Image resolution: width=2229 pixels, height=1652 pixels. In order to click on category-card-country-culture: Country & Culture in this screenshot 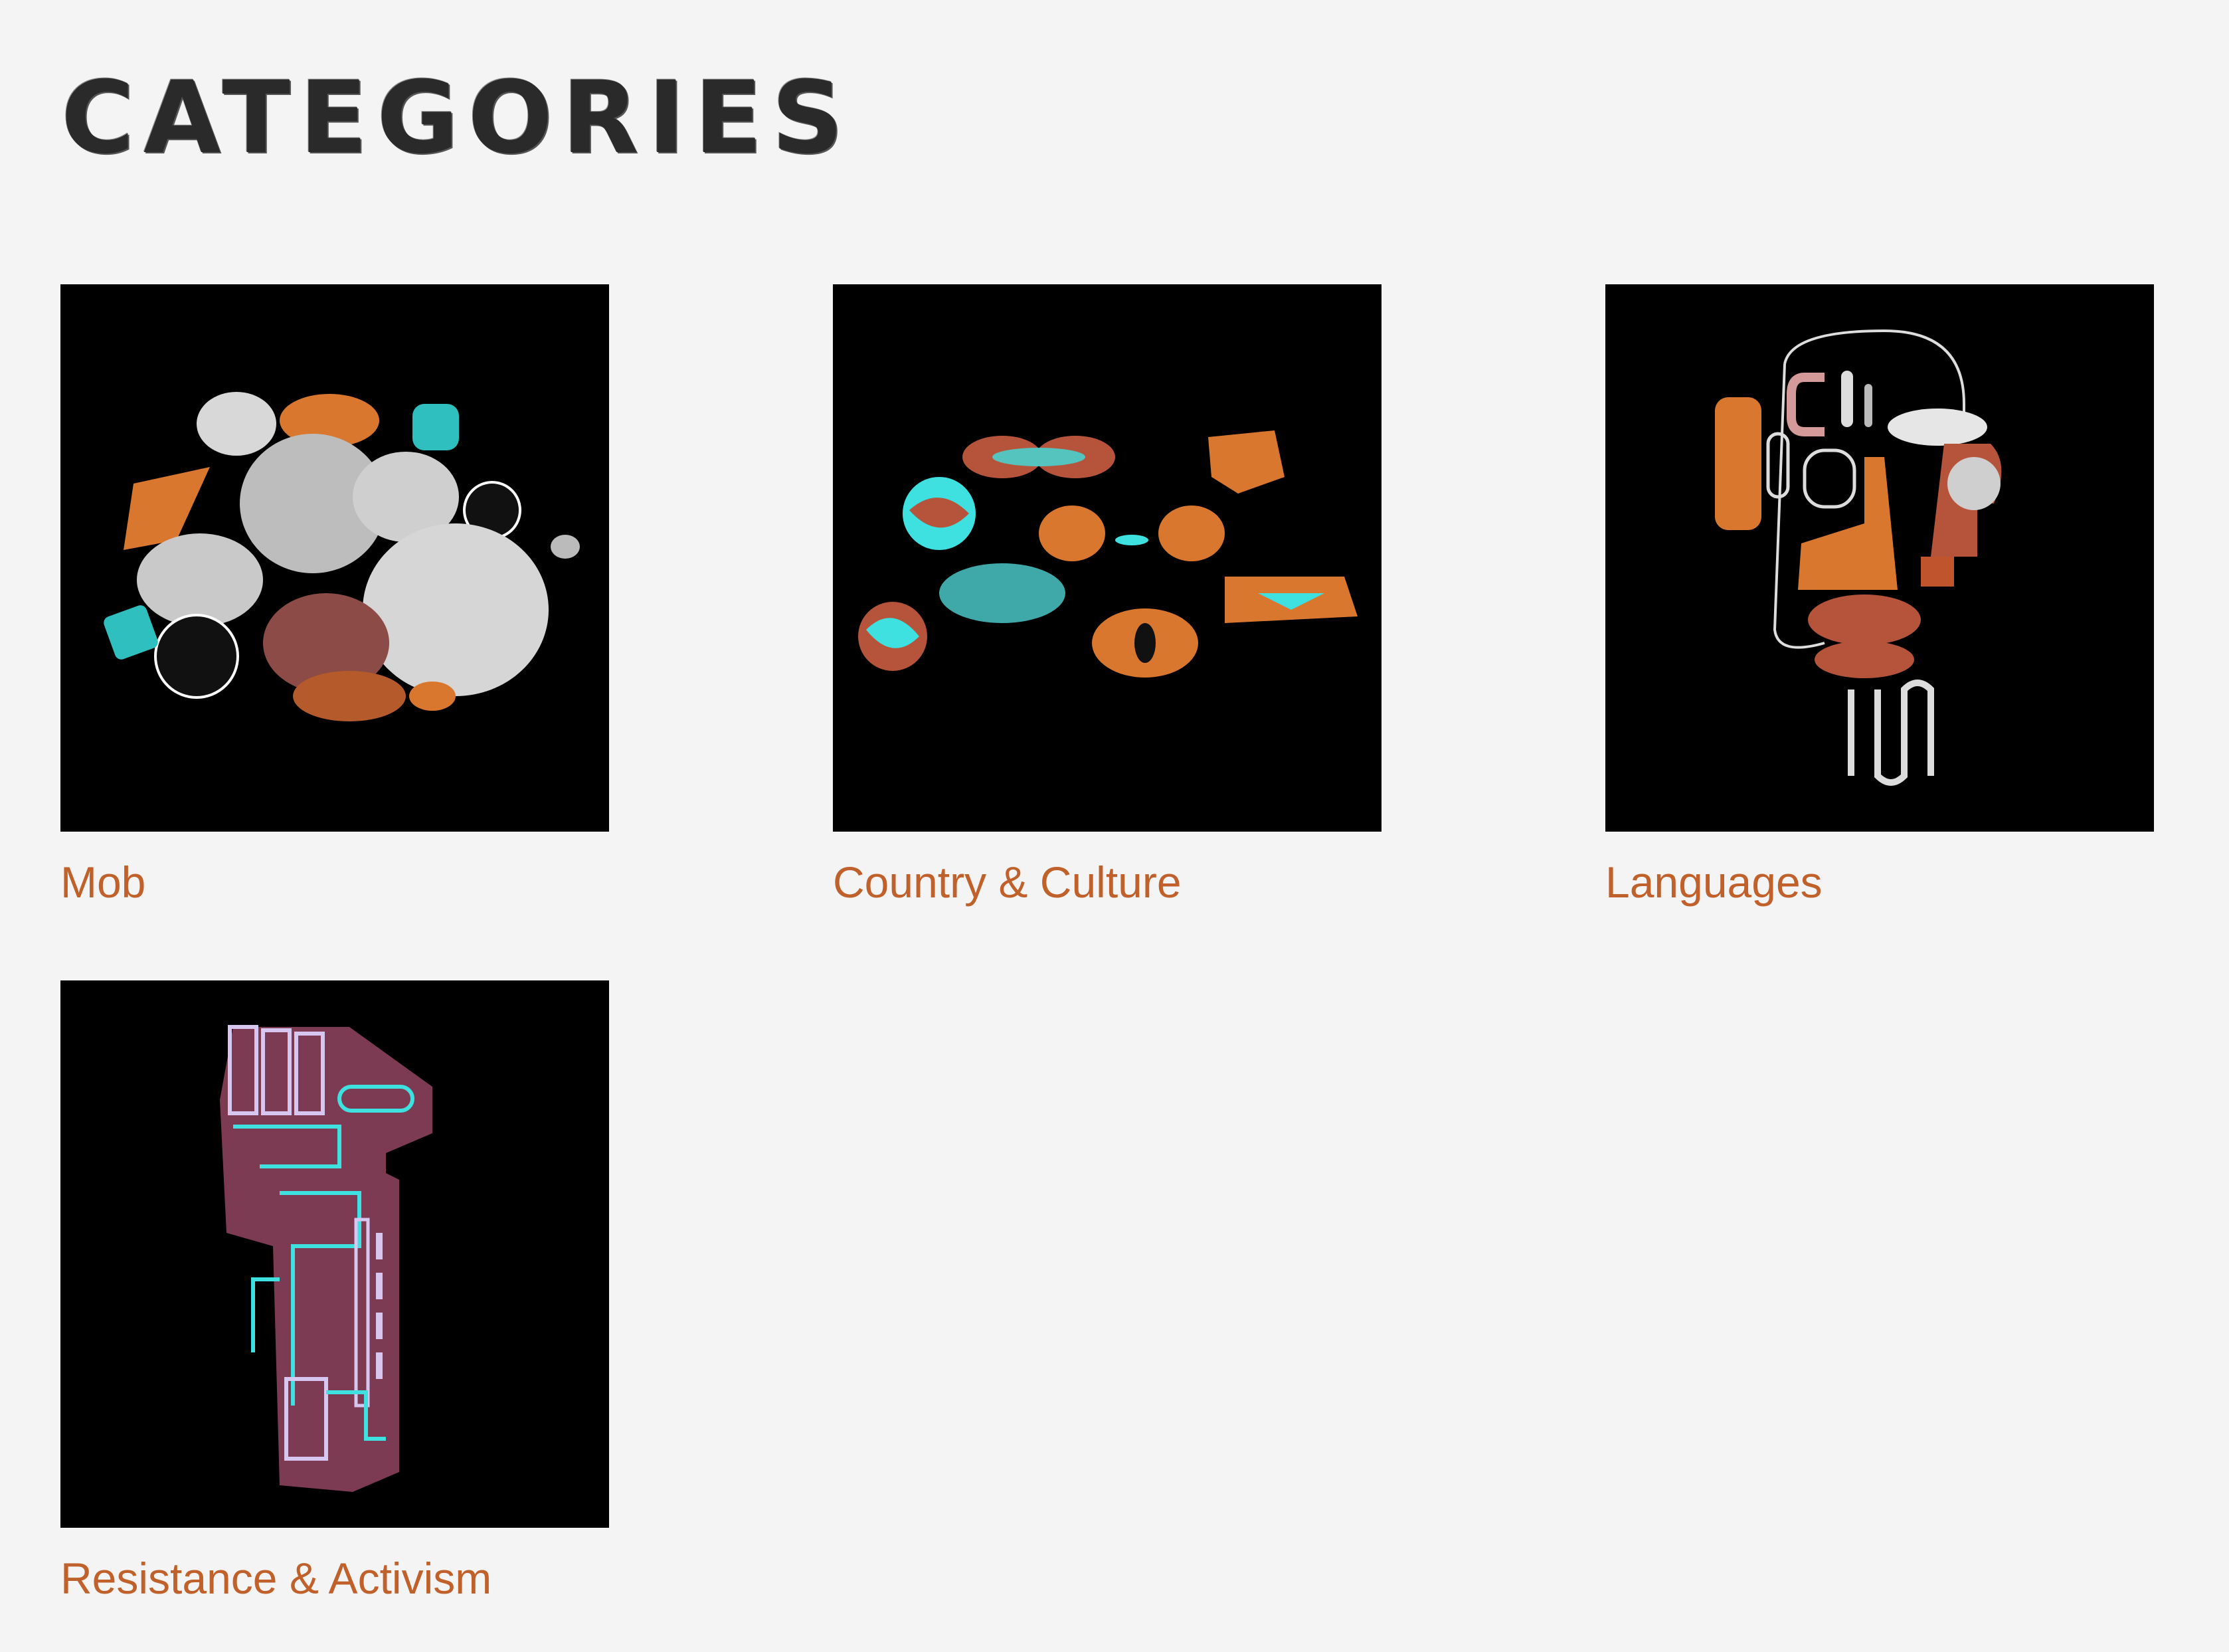, I will do `click(1107, 596)`.